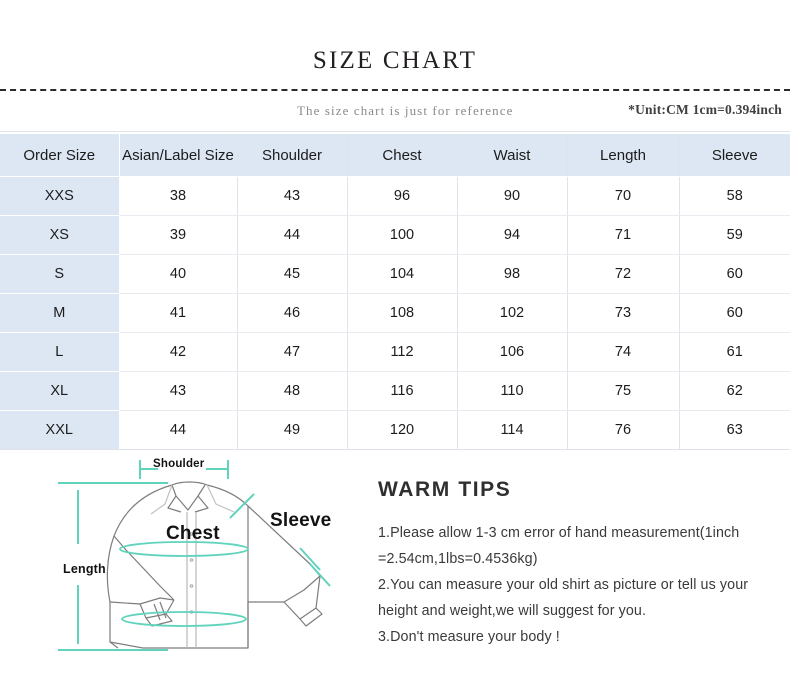 Image resolution: width=790 pixels, height=680 pixels. What do you see at coordinates (60, 196) in the screenshot?
I see `cell-order-size: XXS` at bounding box center [60, 196].